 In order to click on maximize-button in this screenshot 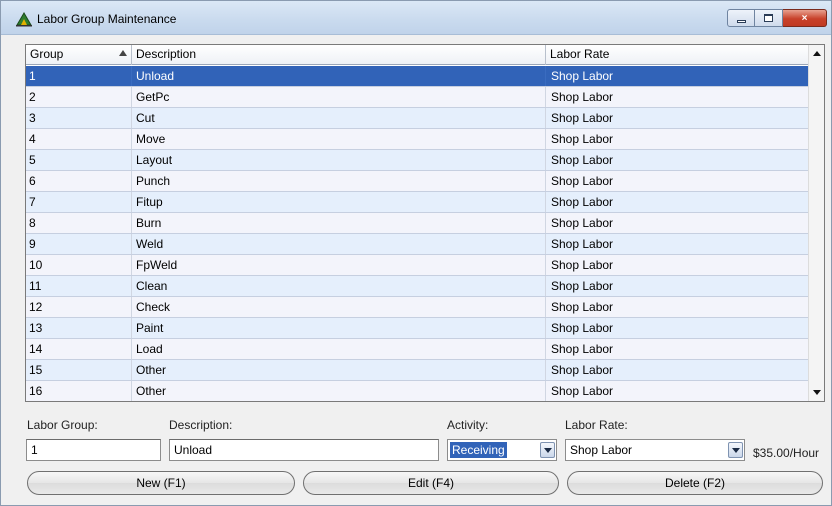, I will do `click(769, 18)`.